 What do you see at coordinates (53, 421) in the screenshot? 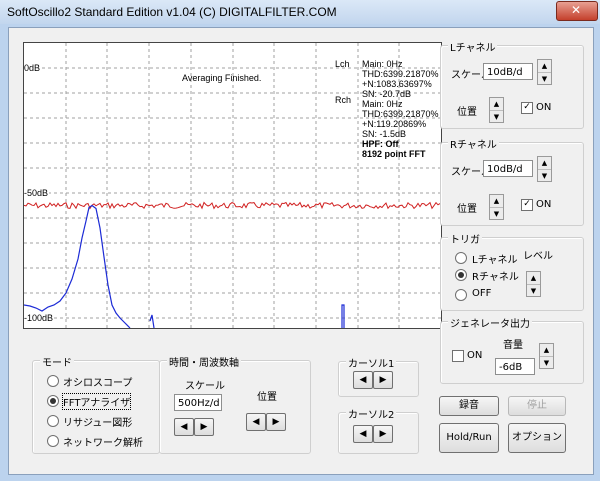
I see `mode-lissajous-radio` at bounding box center [53, 421].